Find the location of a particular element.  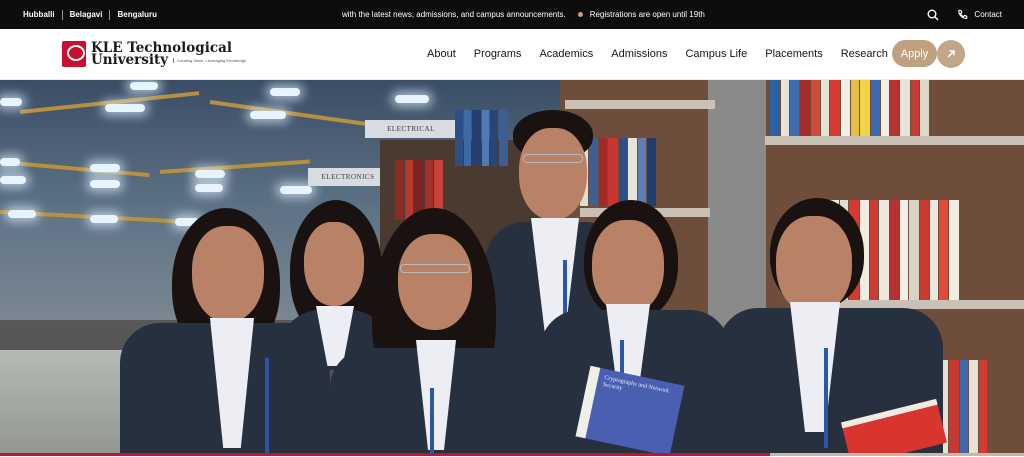

bookshelf-right-books is located at coordinates (895, 108).